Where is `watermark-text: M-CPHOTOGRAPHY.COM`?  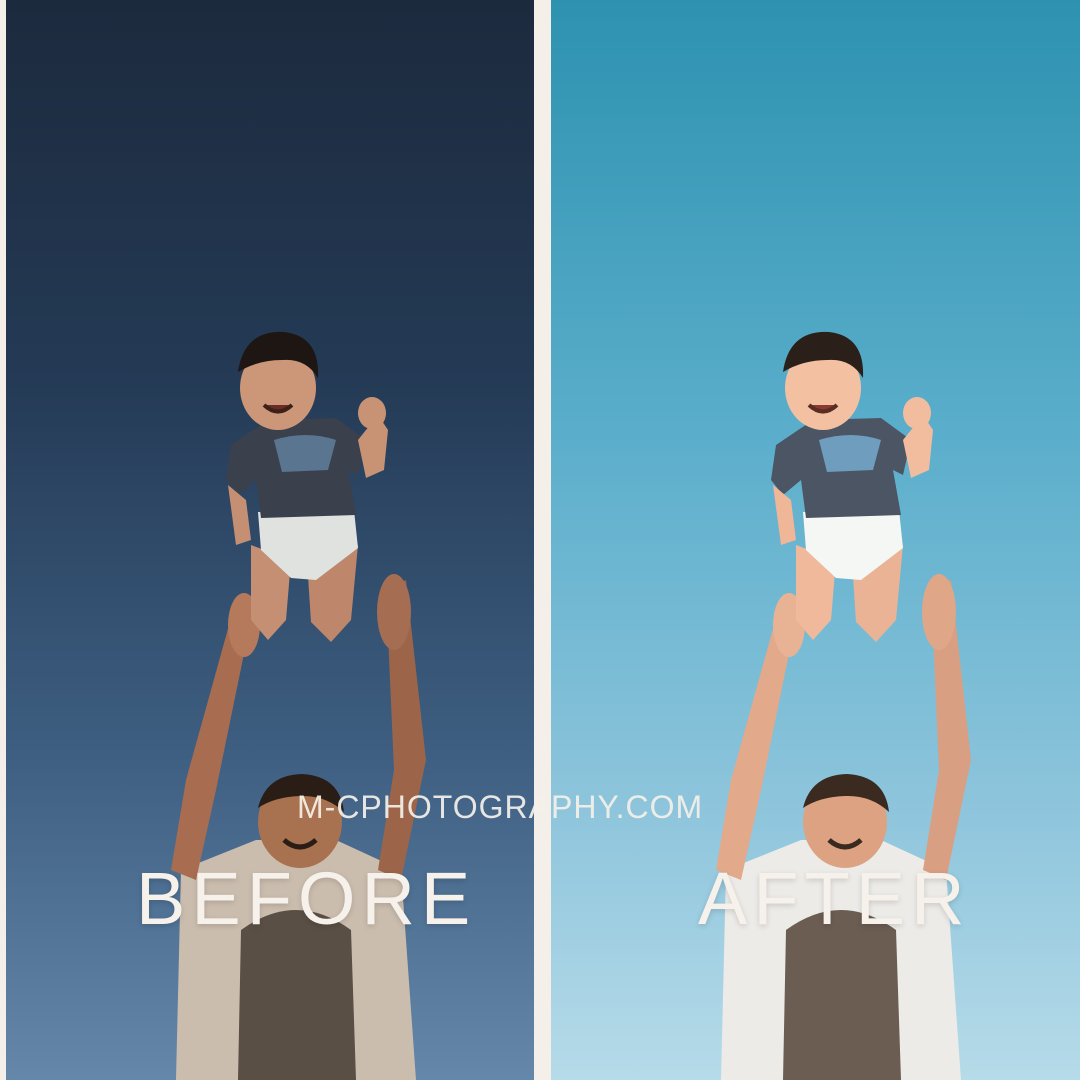 watermark-text: M-CPHOTOGRAPHY.COM is located at coordinates (500, 807).